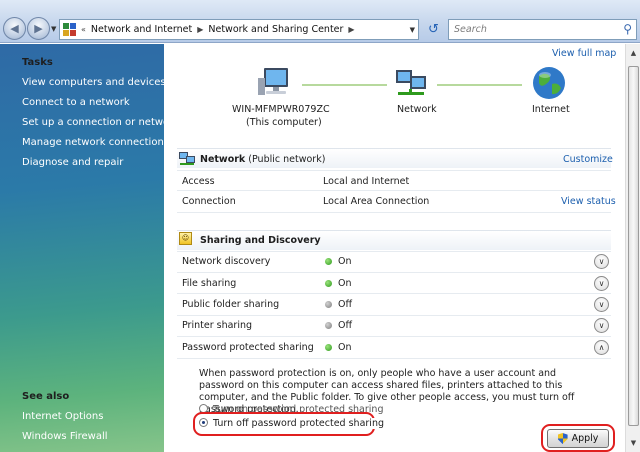 The width and height of the screenshot is (640, 452). What do you see at coordinates (633, 443) in the screenshot?
I see `scroll-down-icon: ▼` at bounding box center [633, 443].